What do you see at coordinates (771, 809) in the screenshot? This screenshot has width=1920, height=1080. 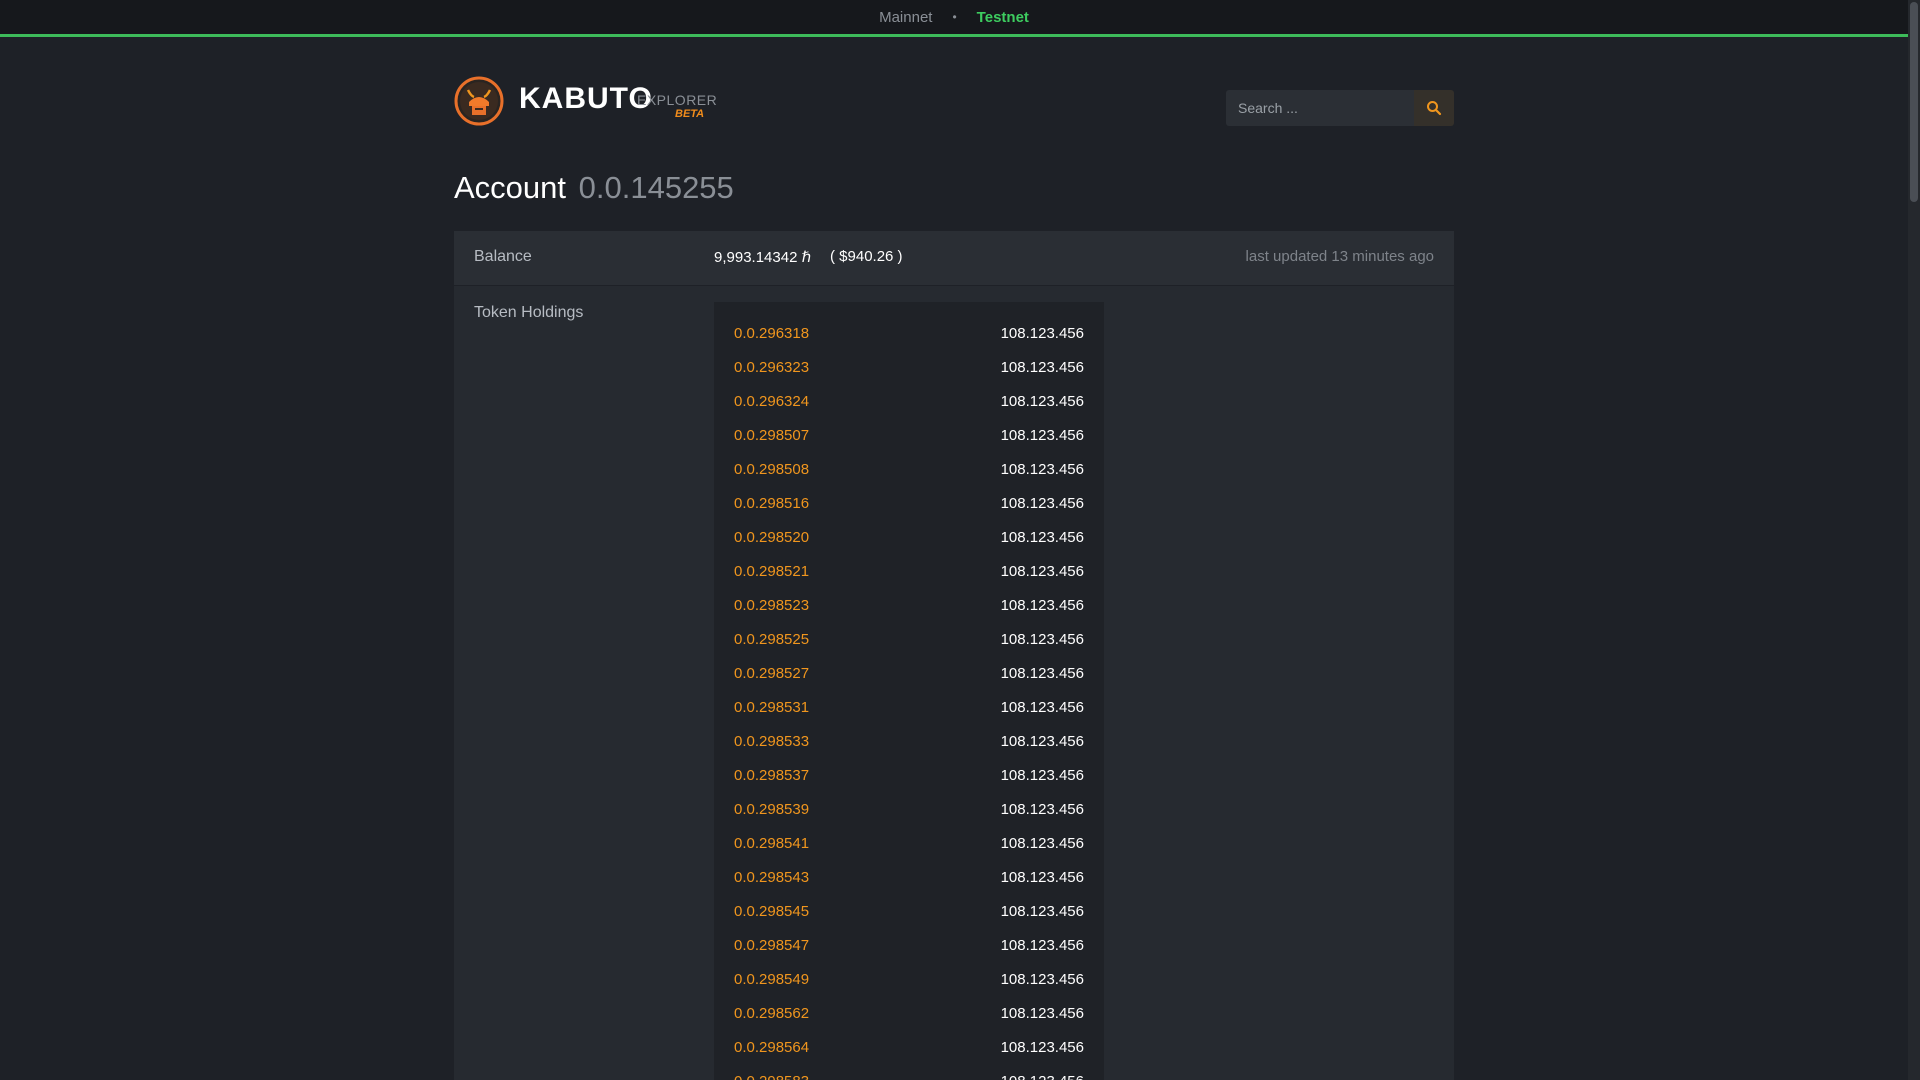 I see `token-id-link: 0.0.298539` at bounding box center [771, 809].